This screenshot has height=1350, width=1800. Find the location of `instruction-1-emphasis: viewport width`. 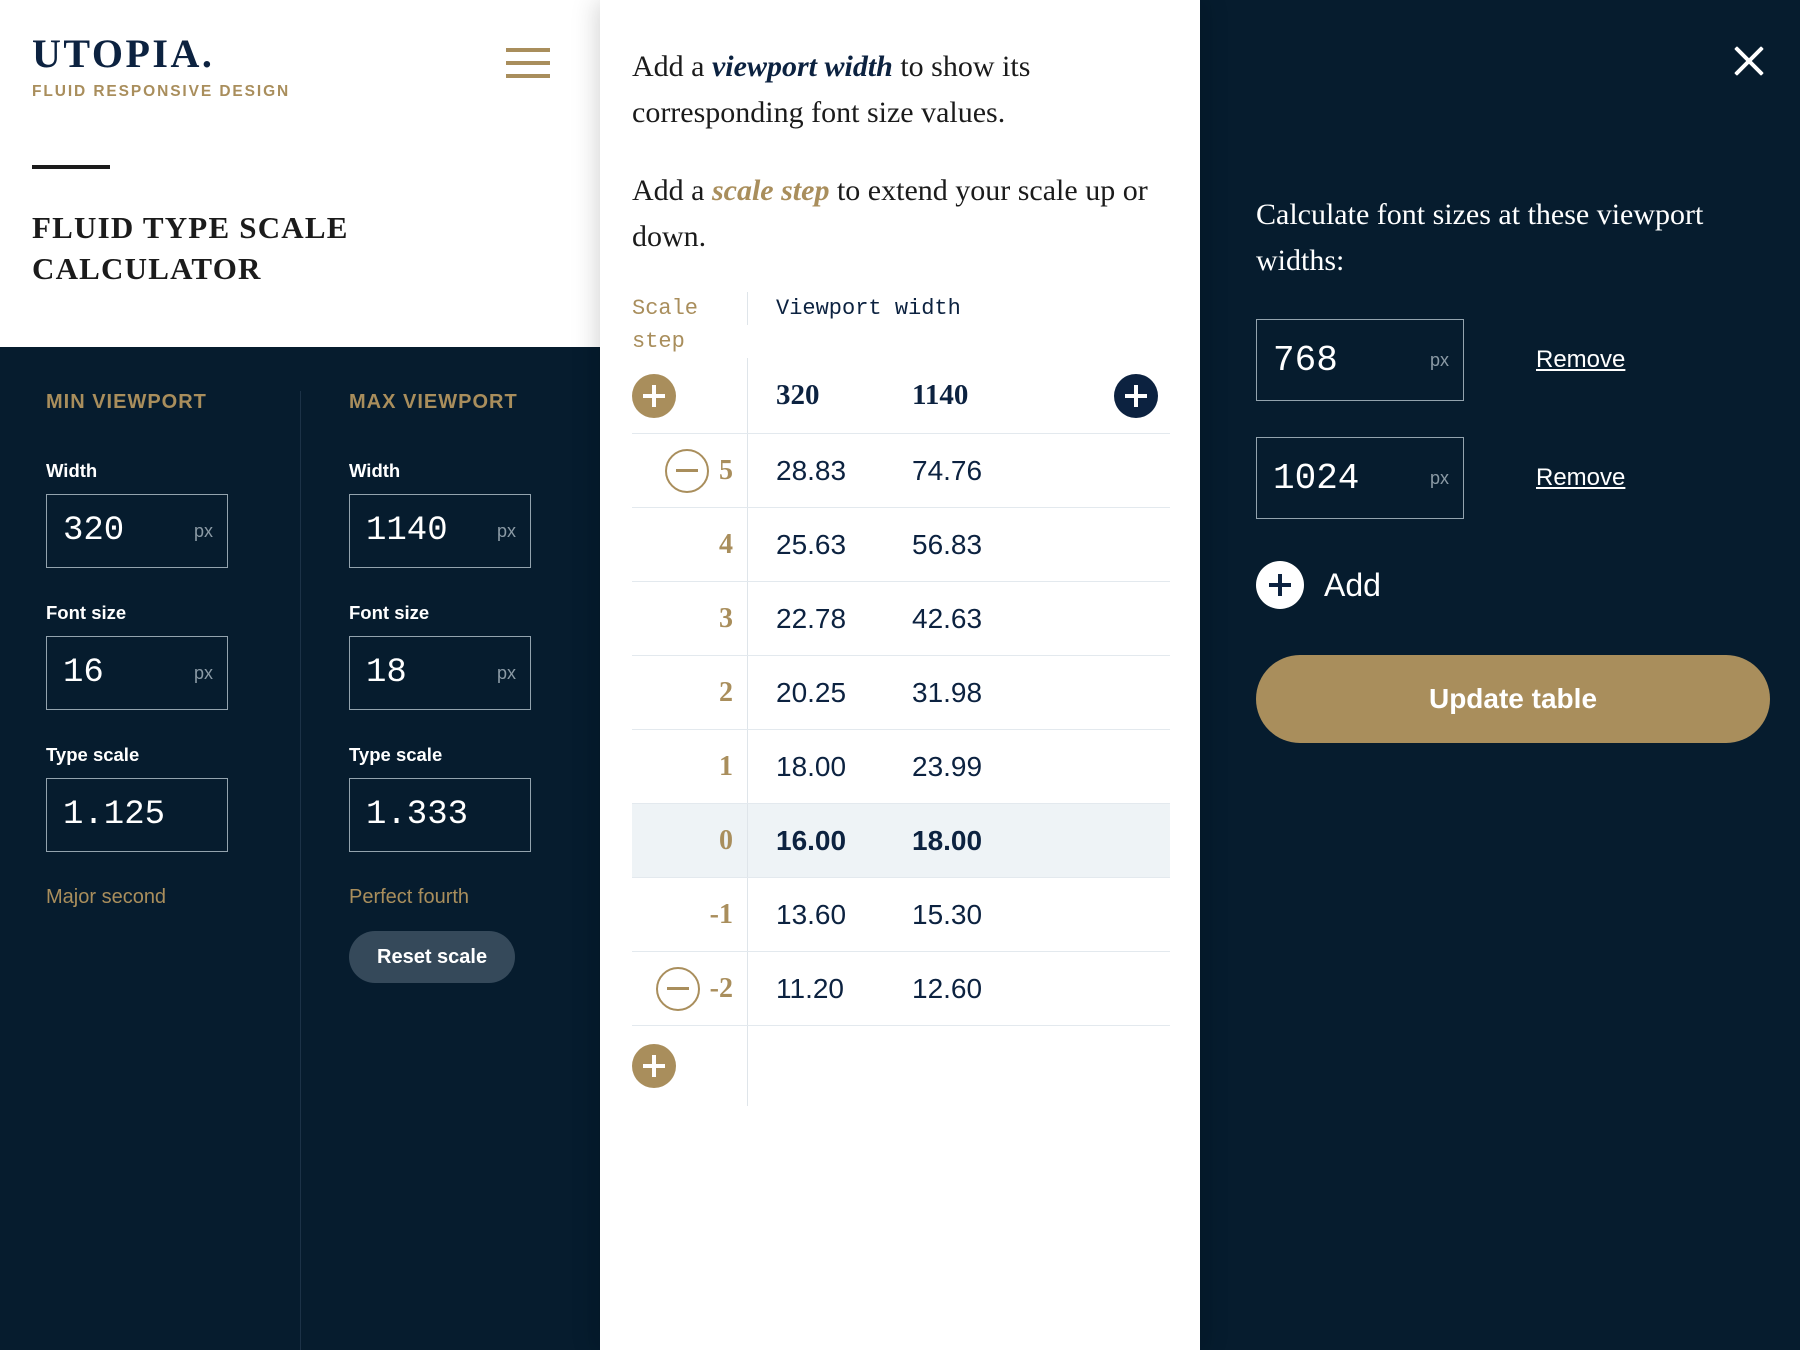

instruction-1-emphasis: viewport width is located at coordinates (802, 66).